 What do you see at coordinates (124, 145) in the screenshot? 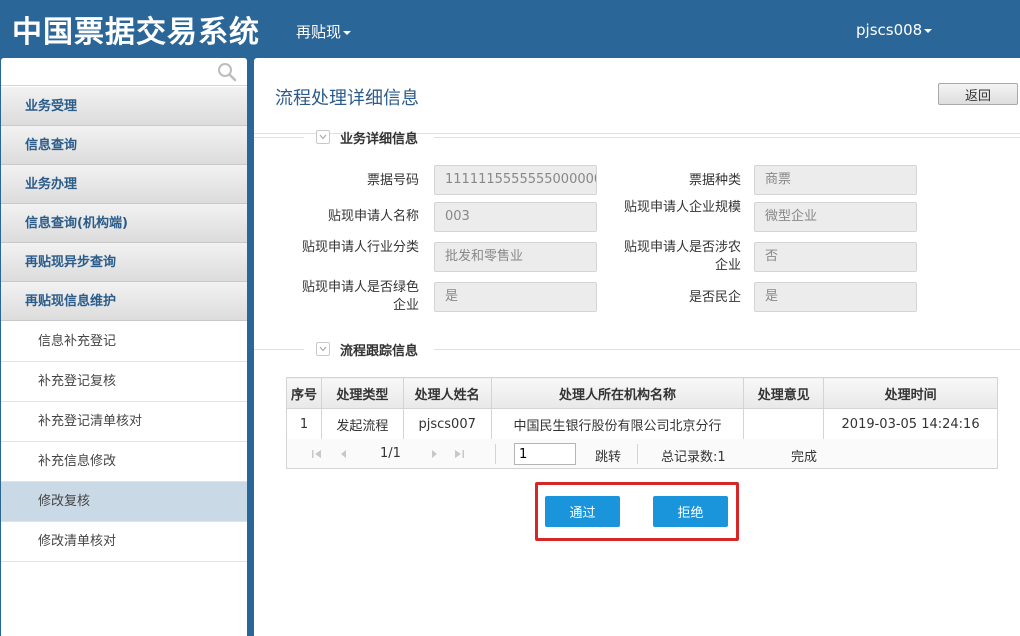
I see `nav-group-info-query: 信息查询` at bounding box center [124, 145].